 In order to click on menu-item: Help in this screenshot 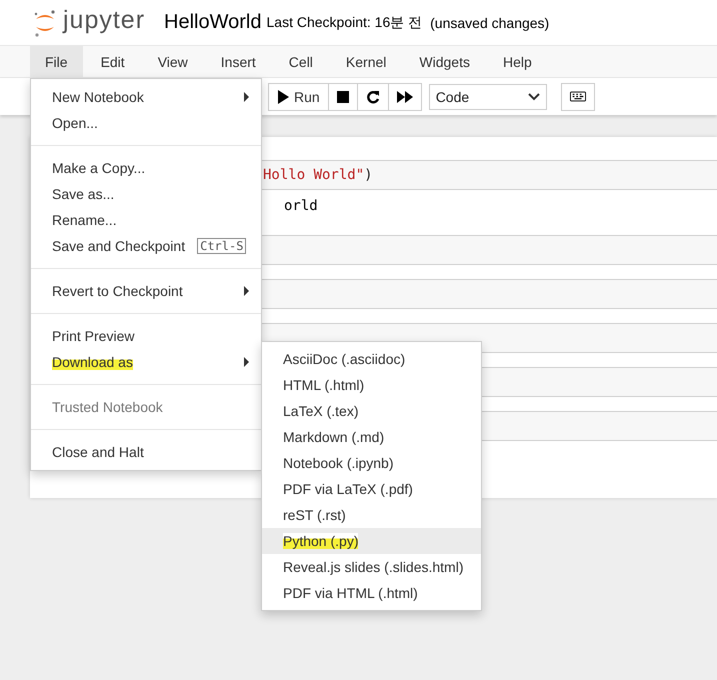, I will do `click(517, 61)`.